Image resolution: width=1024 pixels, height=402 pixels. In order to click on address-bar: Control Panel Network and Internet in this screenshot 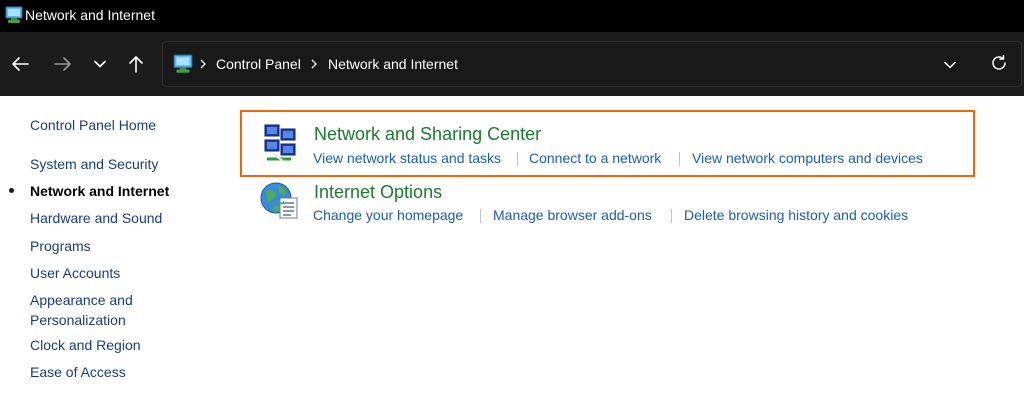, I will do `click(592, 64)`.